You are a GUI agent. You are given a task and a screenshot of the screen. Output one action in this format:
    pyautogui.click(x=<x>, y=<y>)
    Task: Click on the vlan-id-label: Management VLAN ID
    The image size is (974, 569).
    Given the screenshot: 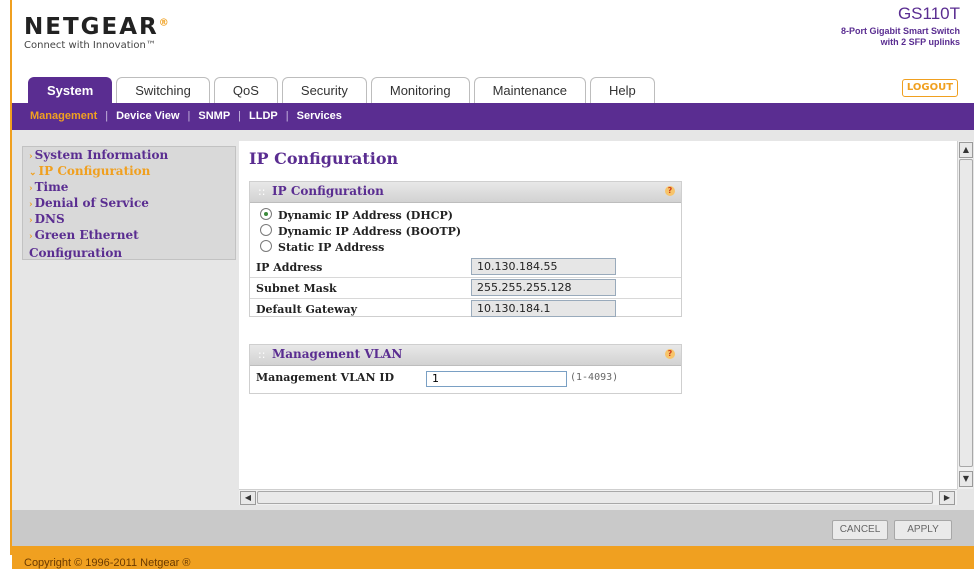 What is the action you would take?
    pyautogui.click(x=325, y=377)
    